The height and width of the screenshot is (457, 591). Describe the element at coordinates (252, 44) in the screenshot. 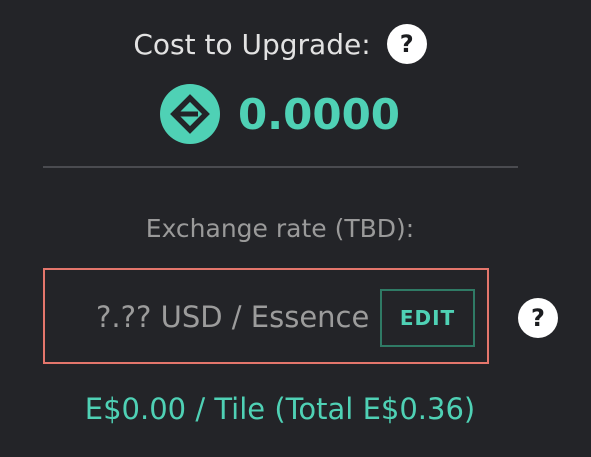

I see `cost-label: Cost to Upgrade:` at that location.